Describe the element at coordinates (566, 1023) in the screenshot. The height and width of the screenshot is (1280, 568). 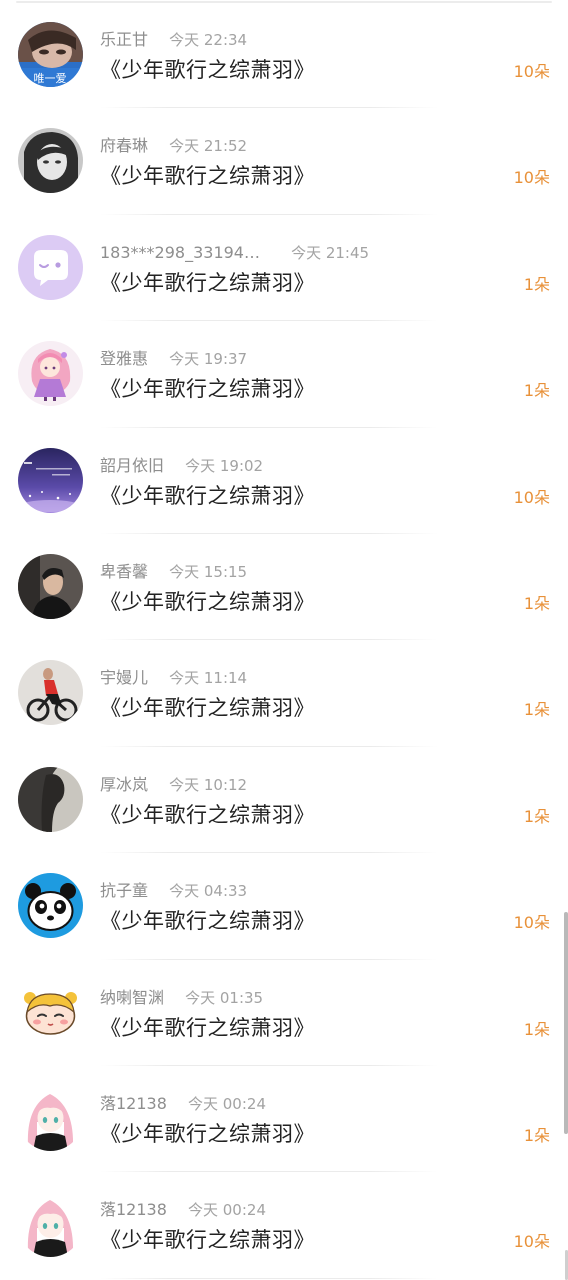
I see `scrollbar` at that location.